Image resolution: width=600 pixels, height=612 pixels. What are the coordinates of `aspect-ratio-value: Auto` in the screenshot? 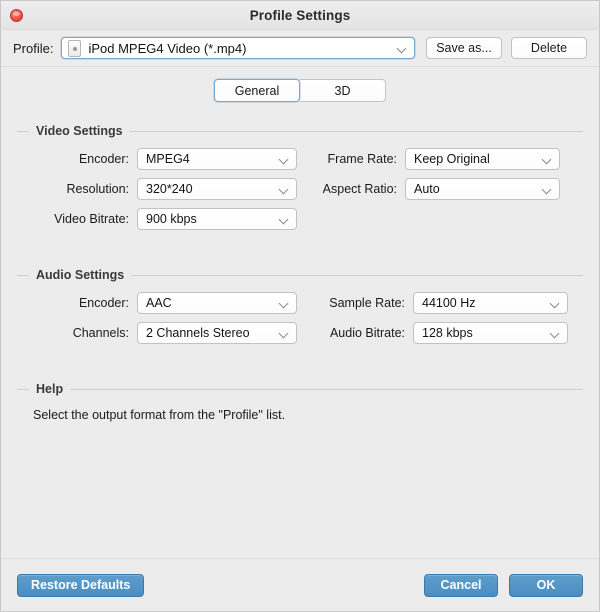 It's located at (427, 189).